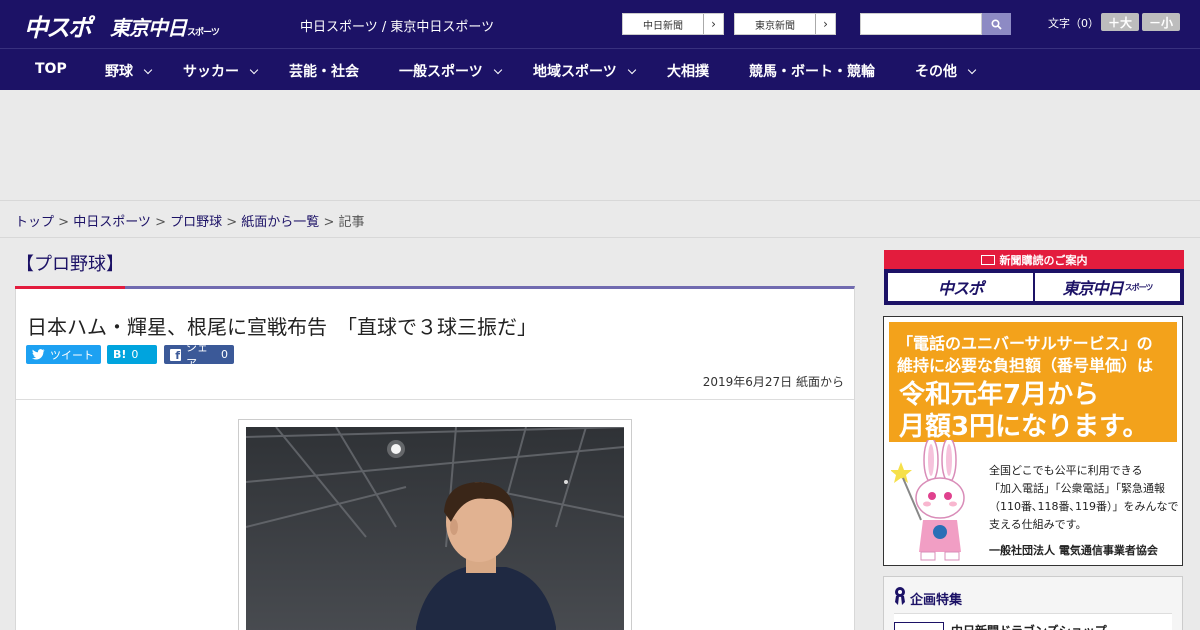 Image resolution: width=1200 pixels, height=630 pixels. I want to click on nav-item-label: サッカー, so click(211, 72).